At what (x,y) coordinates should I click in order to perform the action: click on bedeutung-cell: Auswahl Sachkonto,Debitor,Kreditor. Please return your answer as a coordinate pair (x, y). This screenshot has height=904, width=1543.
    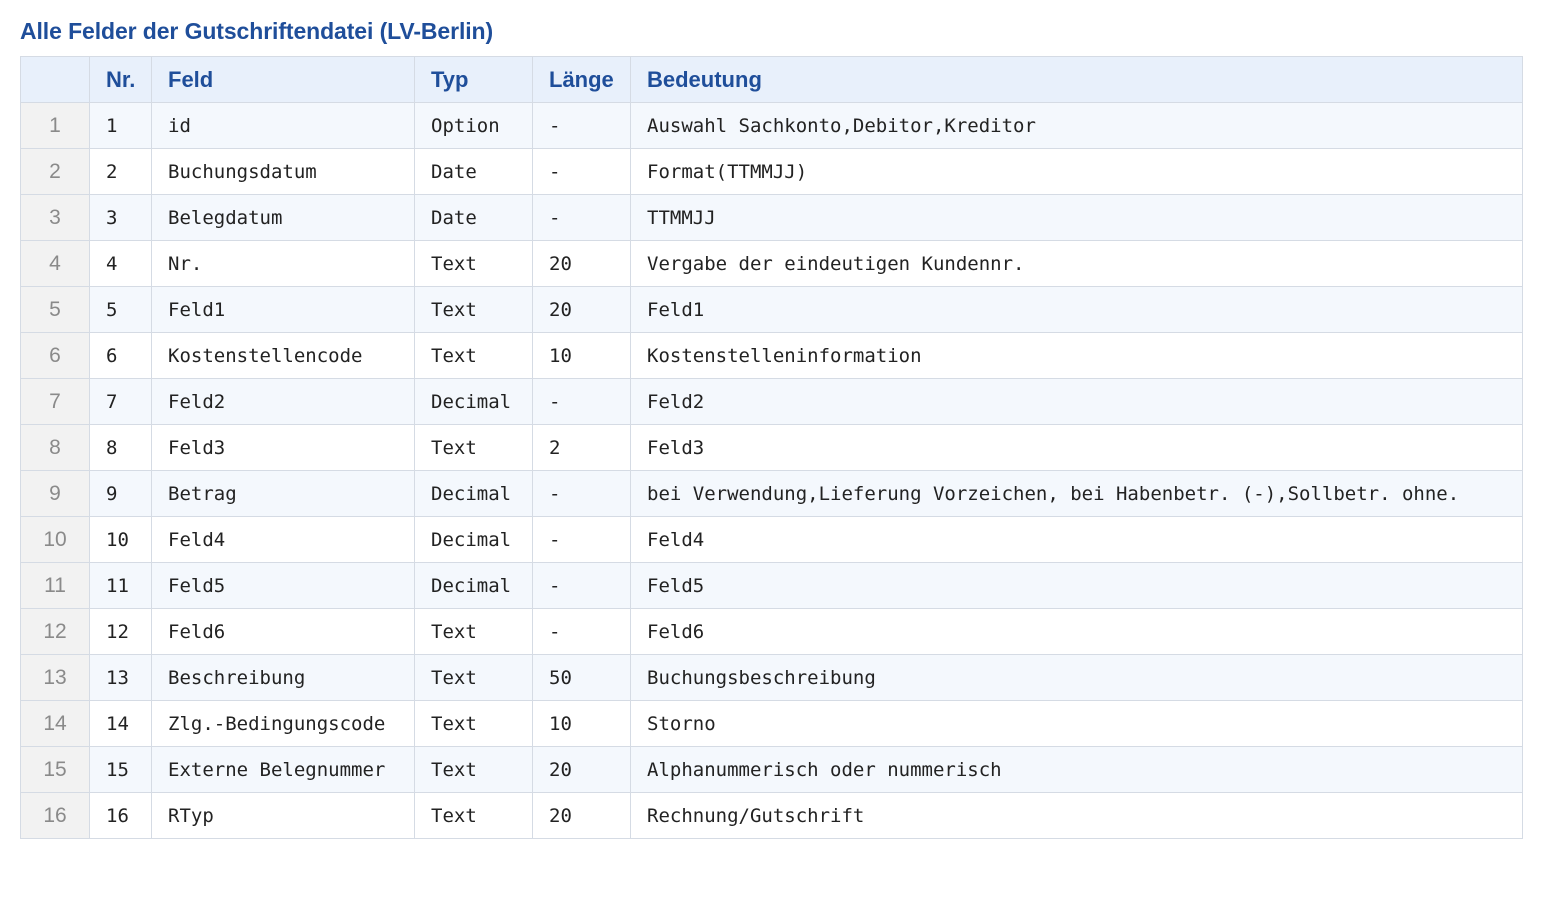
    Looking at the image, I should click on (1076, 125).